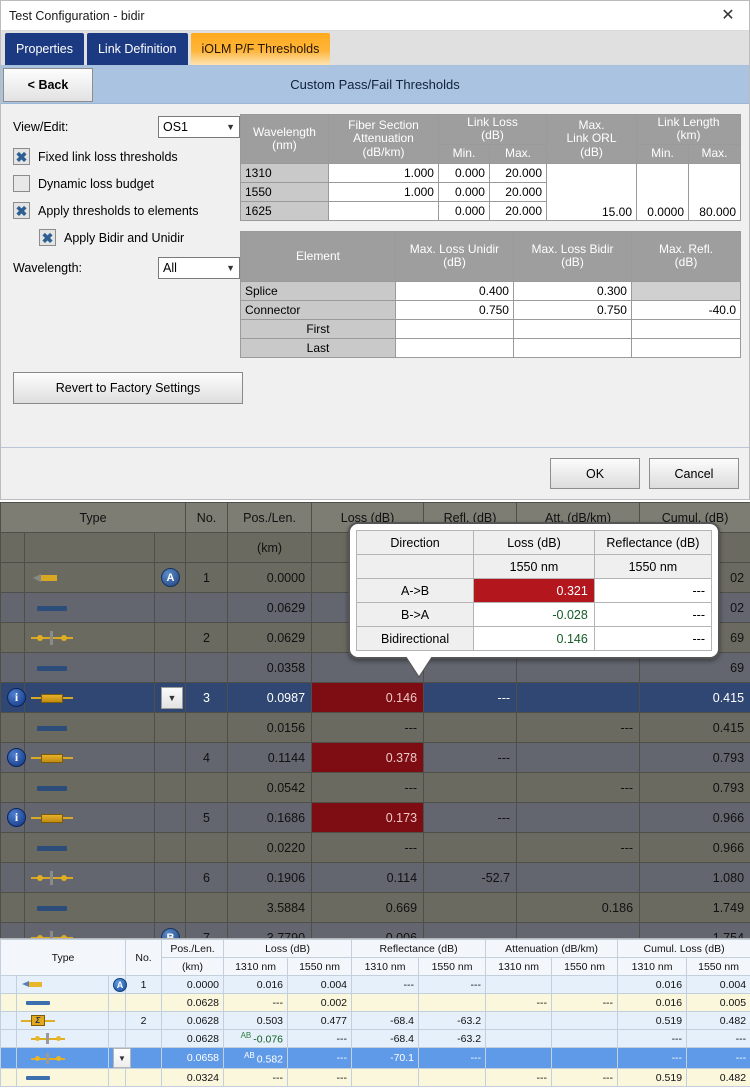 The height and width of the screenshot is (1091, 750). What do you see at coordinates (48, 84) in the screenshot?
I see `back-button: < Back` at bounding box center [48, 84].